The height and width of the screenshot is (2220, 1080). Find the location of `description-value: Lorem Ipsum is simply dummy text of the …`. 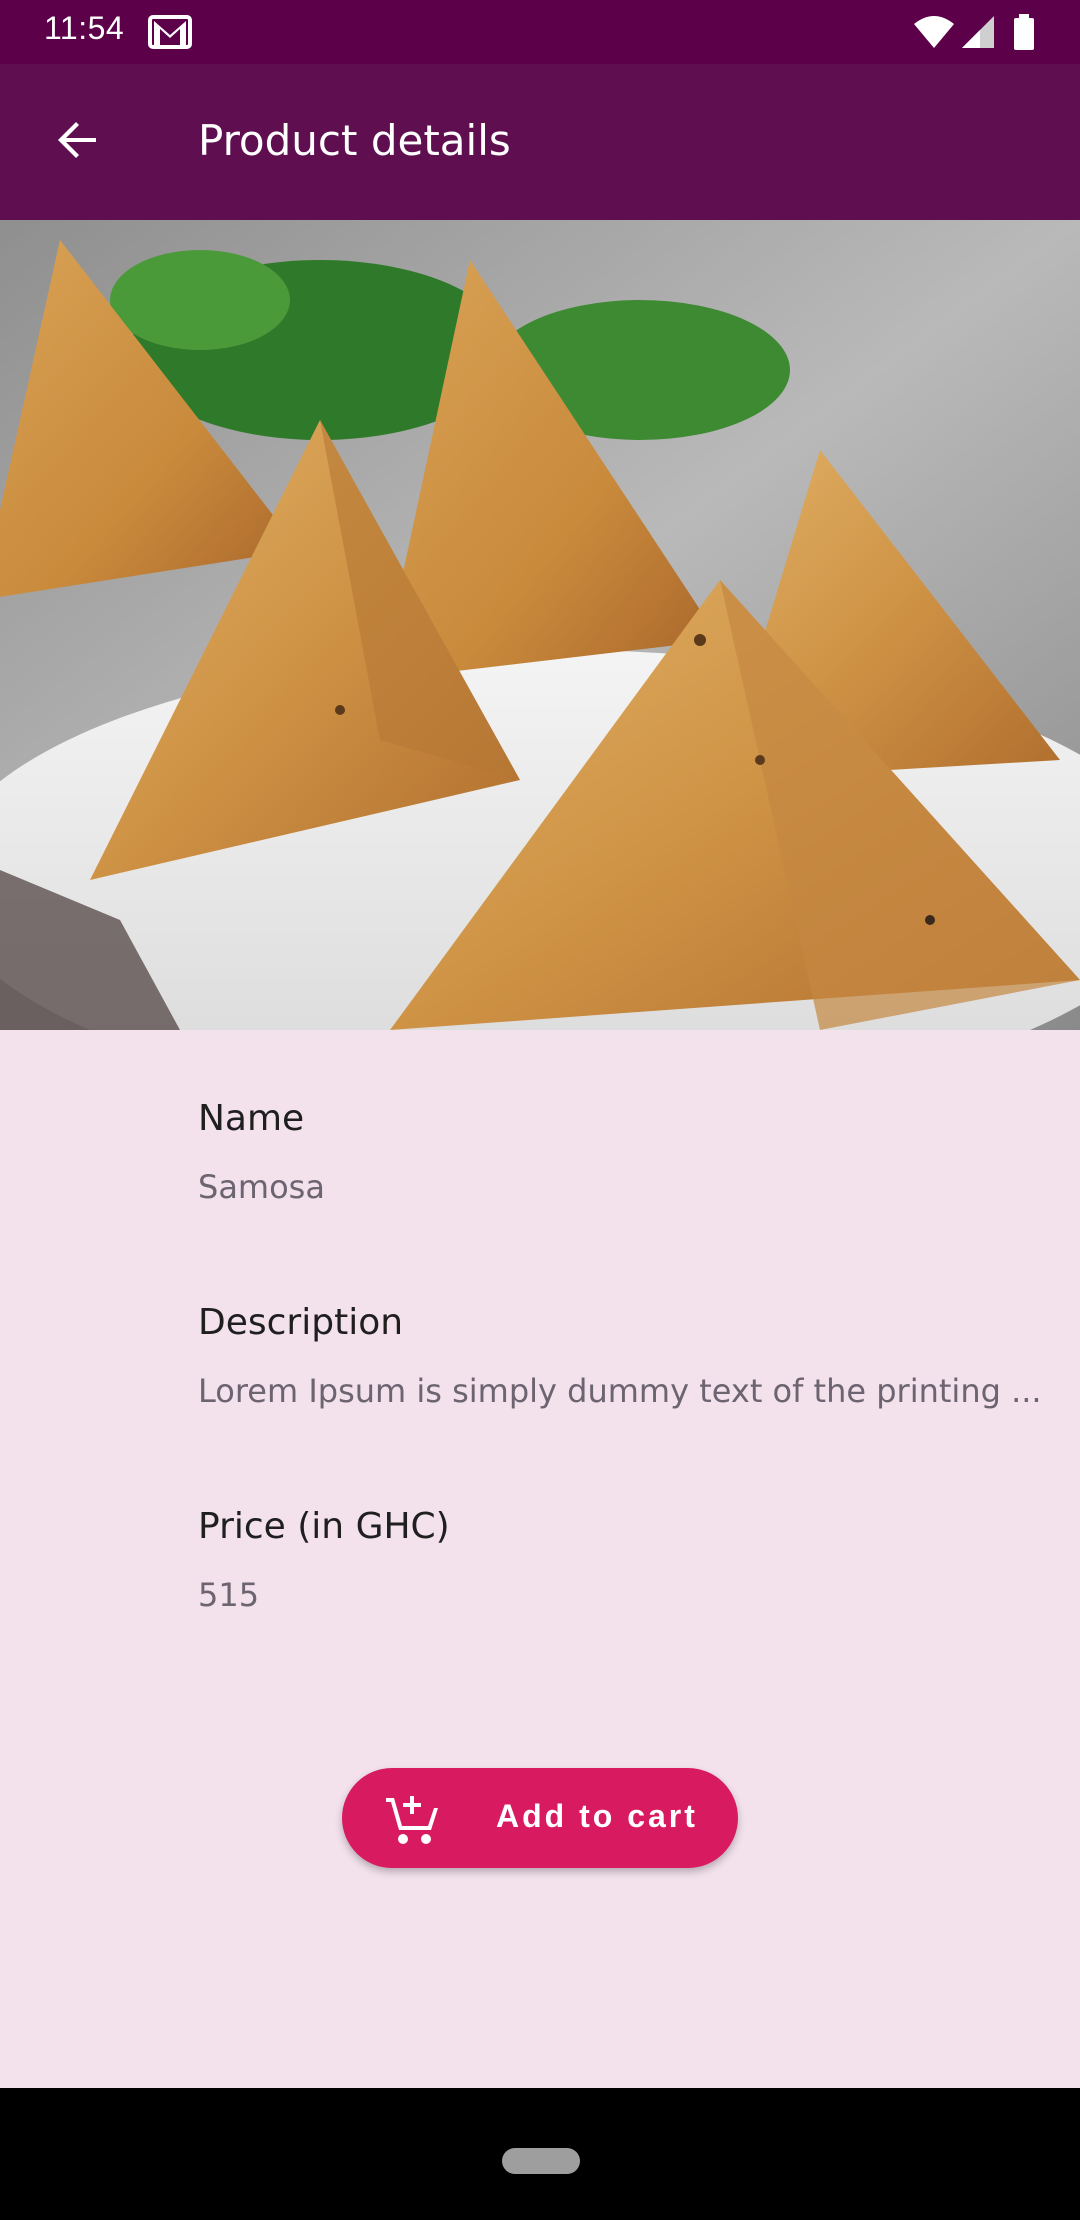

description-value: Lorem Ipsum is simply dummy text of the … is located at coordinates (620, 1391).